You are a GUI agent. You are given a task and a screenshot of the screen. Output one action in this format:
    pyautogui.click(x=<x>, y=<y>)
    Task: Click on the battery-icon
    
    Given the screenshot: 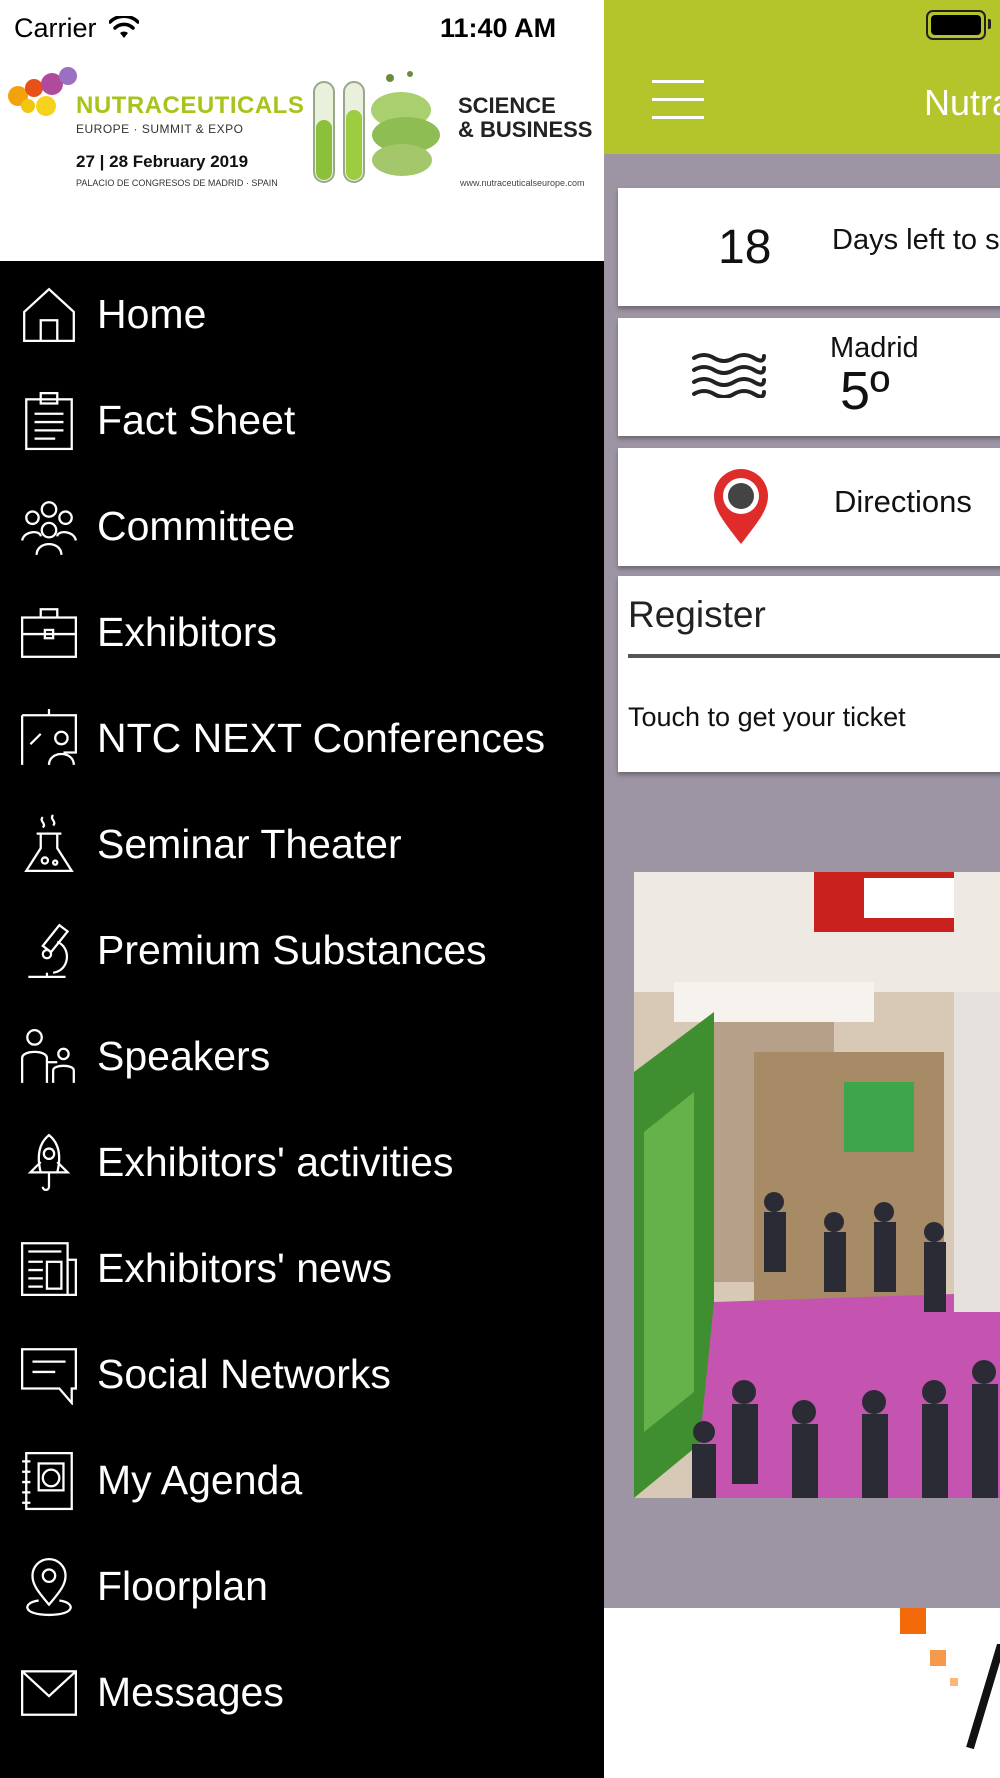 What is the action you would take?
    pyautogui.click(x=958, y=25)
    